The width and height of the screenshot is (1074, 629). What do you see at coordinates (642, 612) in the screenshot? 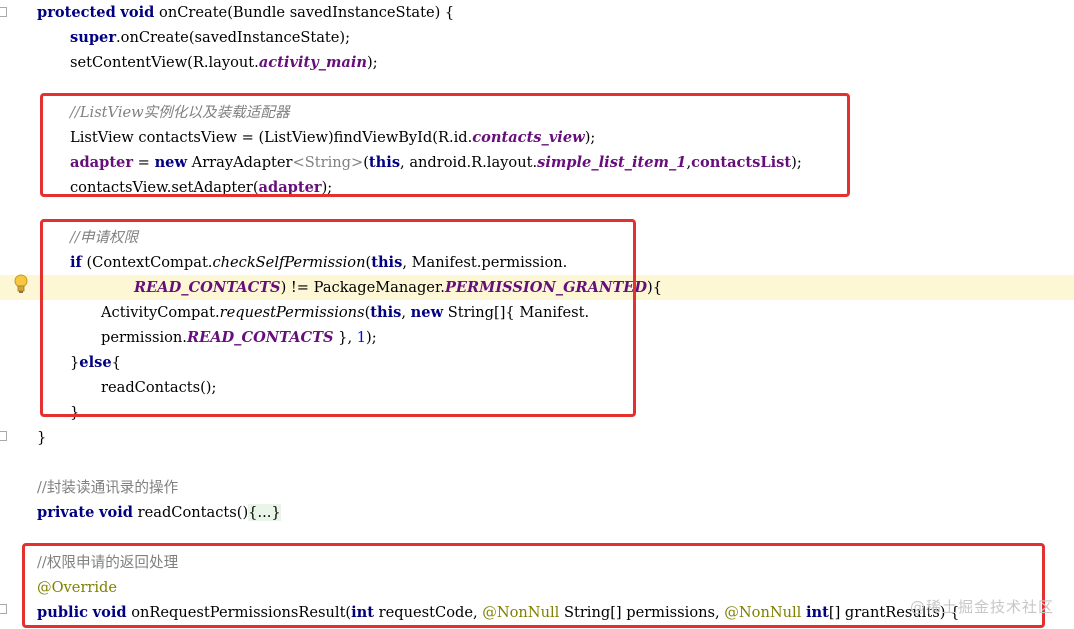
I see `code-token: String[] permissions,` at bounding box center [642, 612].